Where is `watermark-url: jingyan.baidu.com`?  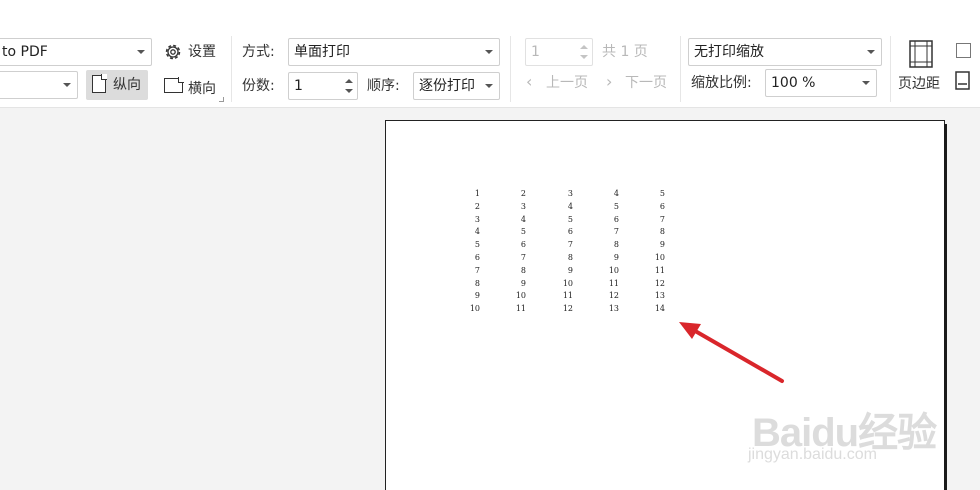 watermark-url: jingyan.baidu.com is located at coordinates (812, 454).